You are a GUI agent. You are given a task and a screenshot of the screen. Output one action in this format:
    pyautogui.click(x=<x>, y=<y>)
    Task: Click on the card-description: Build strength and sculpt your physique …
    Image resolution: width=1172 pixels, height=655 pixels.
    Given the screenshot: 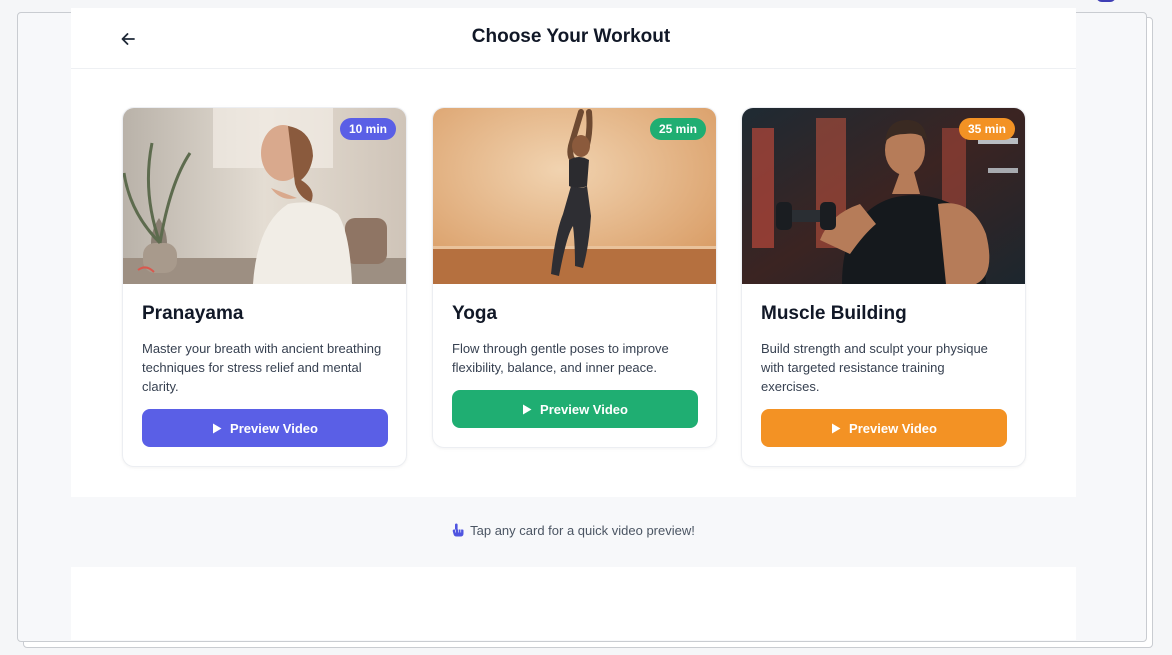 What is the action you would take?
    pyautogui.click(x=874, y=367)
    